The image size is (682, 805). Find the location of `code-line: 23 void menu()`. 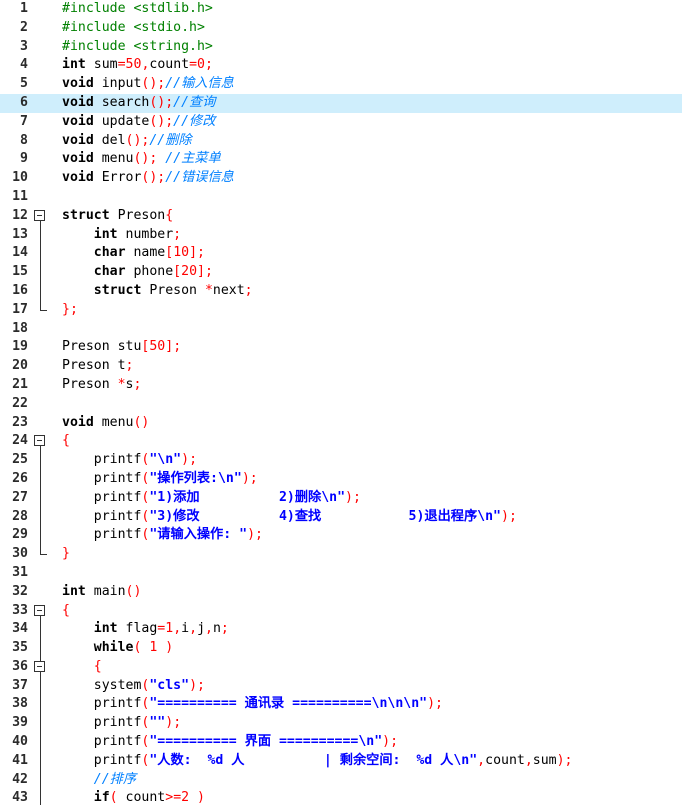

code-line: 23 void menu() is located at coordinates (341, 423).